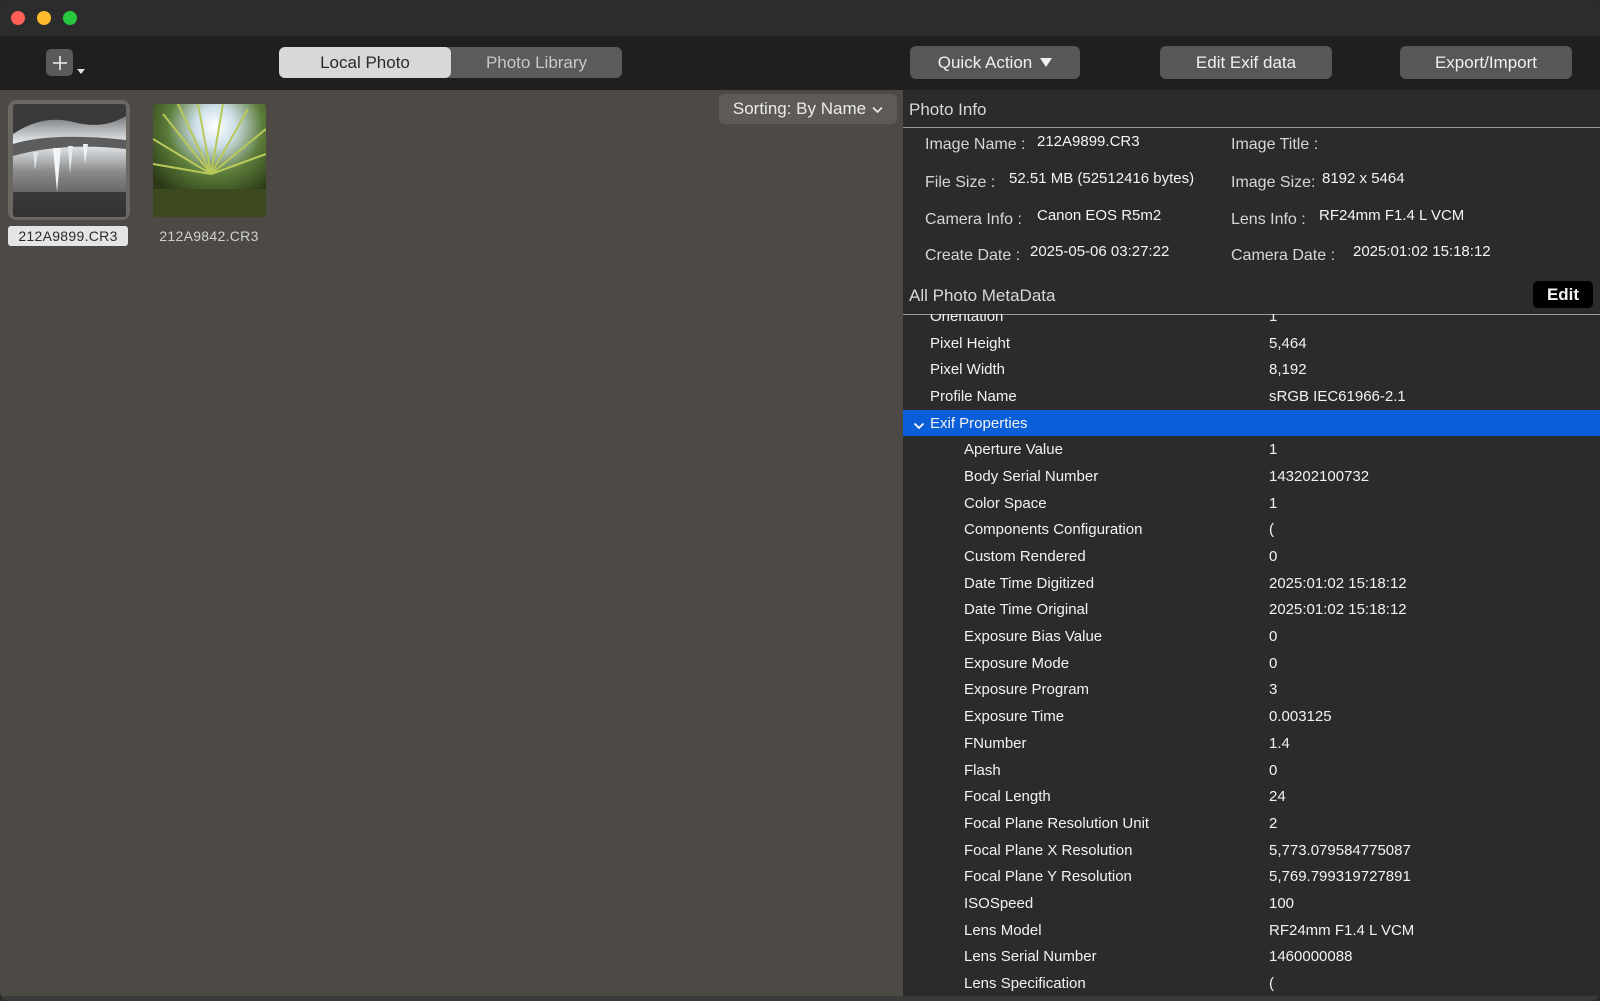  What do you see at coordinates (365, 62) in the screenshot?
I see `tab-local-photo: Local Photo` at bounding box center [365, 62].